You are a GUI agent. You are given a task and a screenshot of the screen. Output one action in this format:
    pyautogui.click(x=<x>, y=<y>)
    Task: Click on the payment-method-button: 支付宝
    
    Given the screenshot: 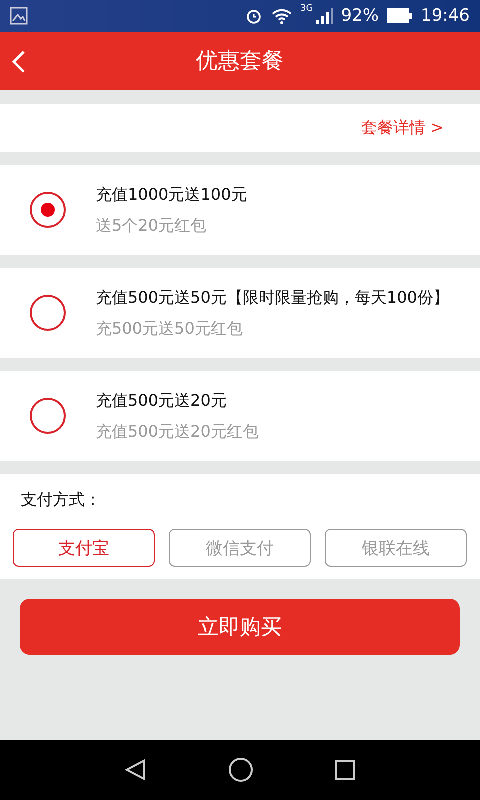 What is the action you would take?
    pyautogui.click(x=84, y=548)
    